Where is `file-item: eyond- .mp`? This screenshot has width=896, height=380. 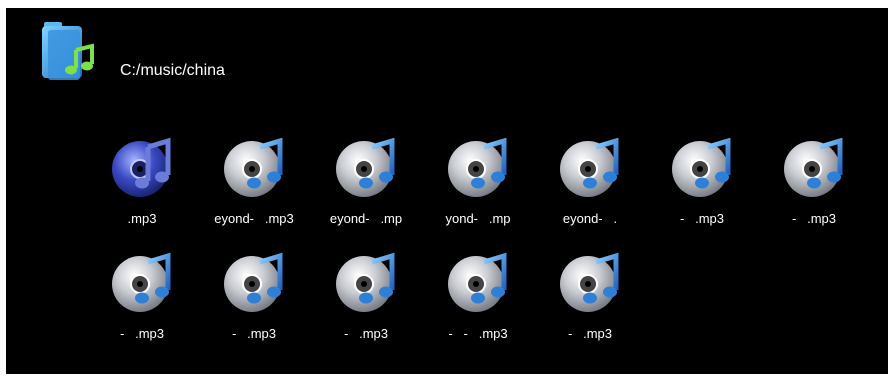
file-item: eyond- .mp is located at coordinates (366, 188).